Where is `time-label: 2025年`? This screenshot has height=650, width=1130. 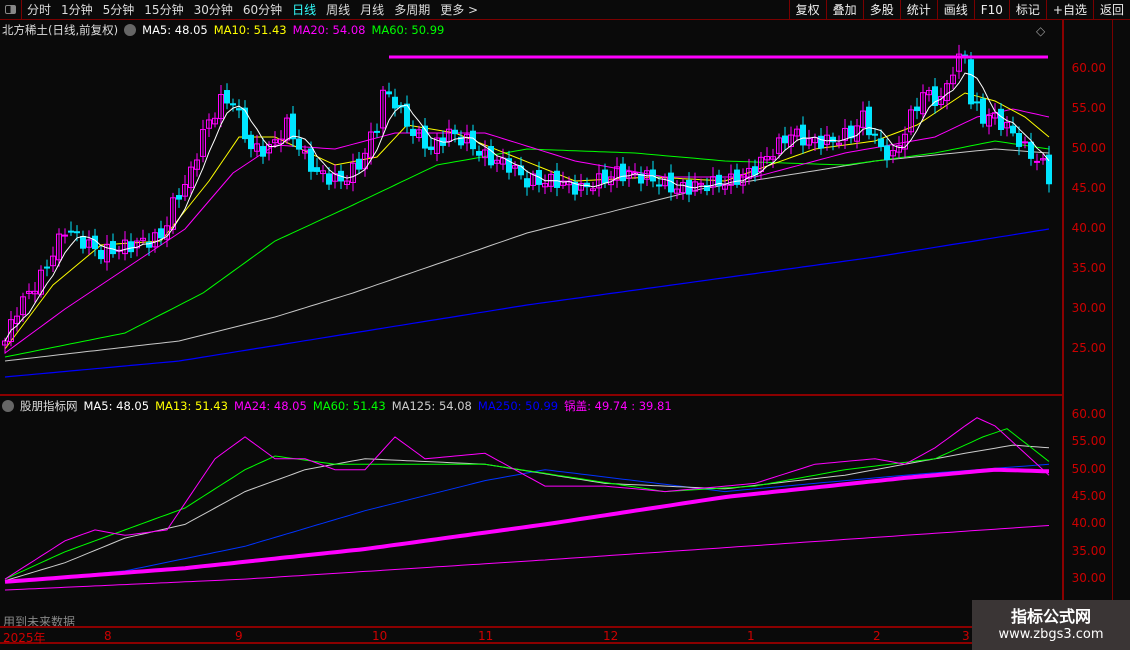 time-label: 2025年 is located at coordinates (24, 638).